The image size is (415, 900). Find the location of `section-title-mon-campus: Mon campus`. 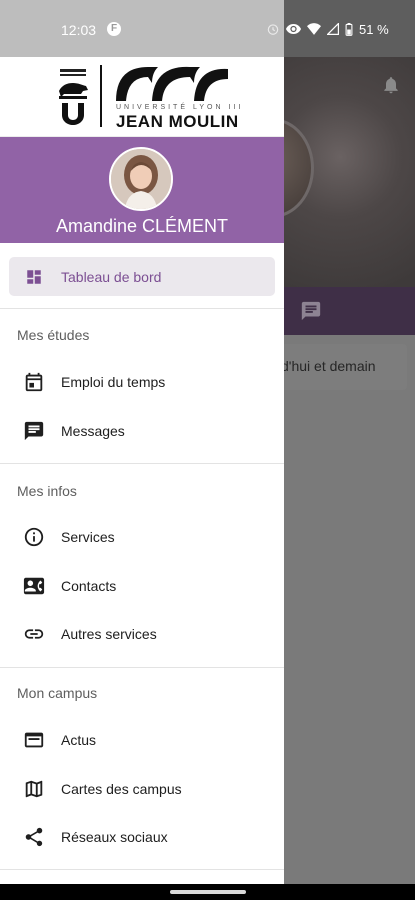

section-title-mon-campus: Mon campus is located at coordinates (57, 693).